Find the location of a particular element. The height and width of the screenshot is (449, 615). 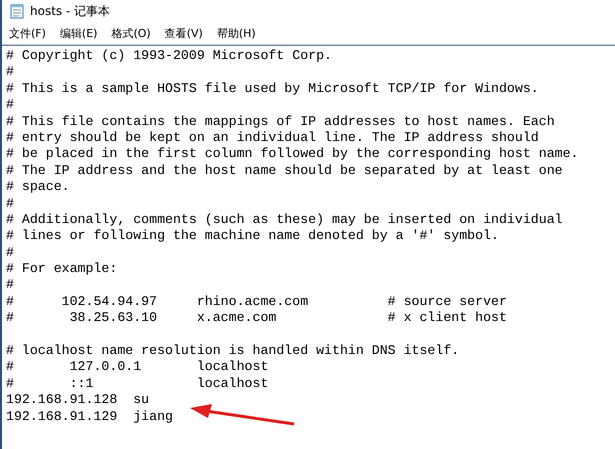

text-line: # This file contains the mappings of IP addresses to host names. Each is located at coordinates (280, 121).